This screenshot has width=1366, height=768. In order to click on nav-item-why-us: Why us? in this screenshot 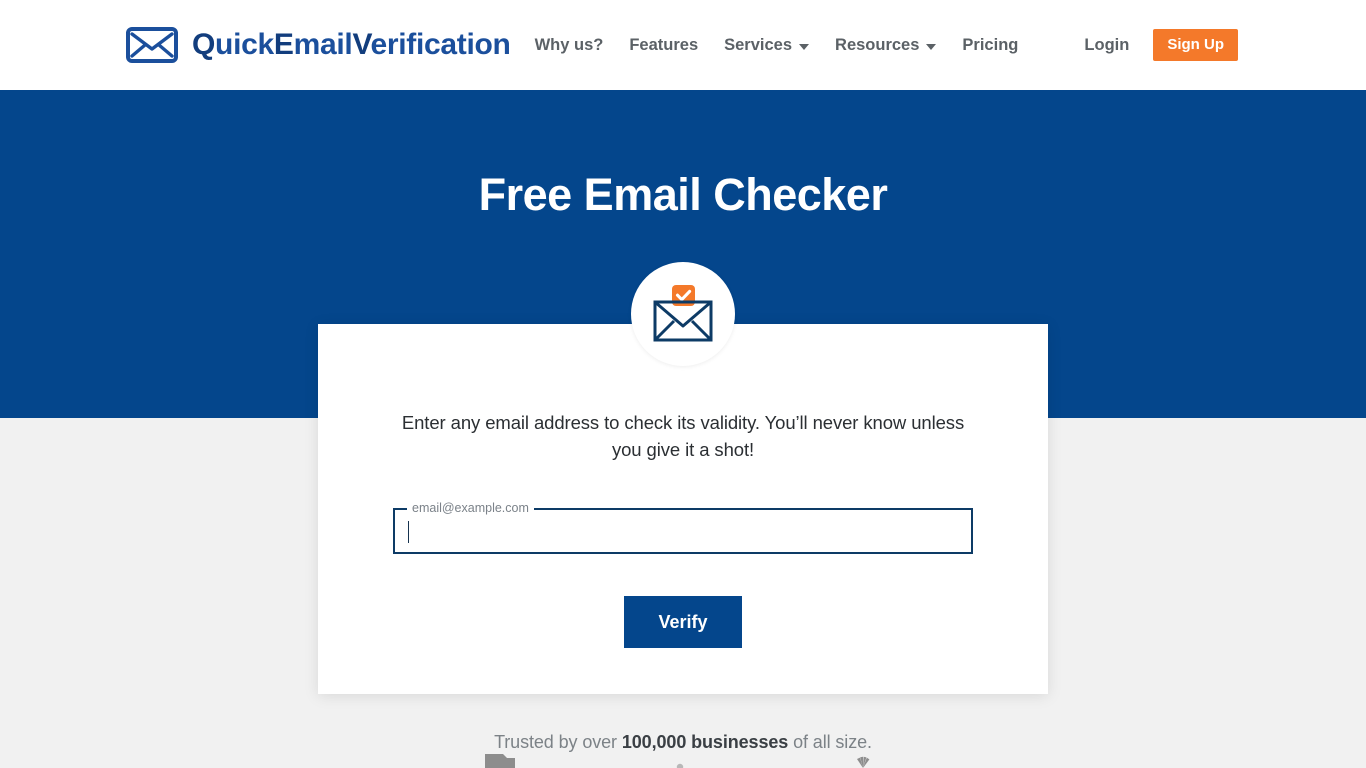, I will do `click(569, 45)`.